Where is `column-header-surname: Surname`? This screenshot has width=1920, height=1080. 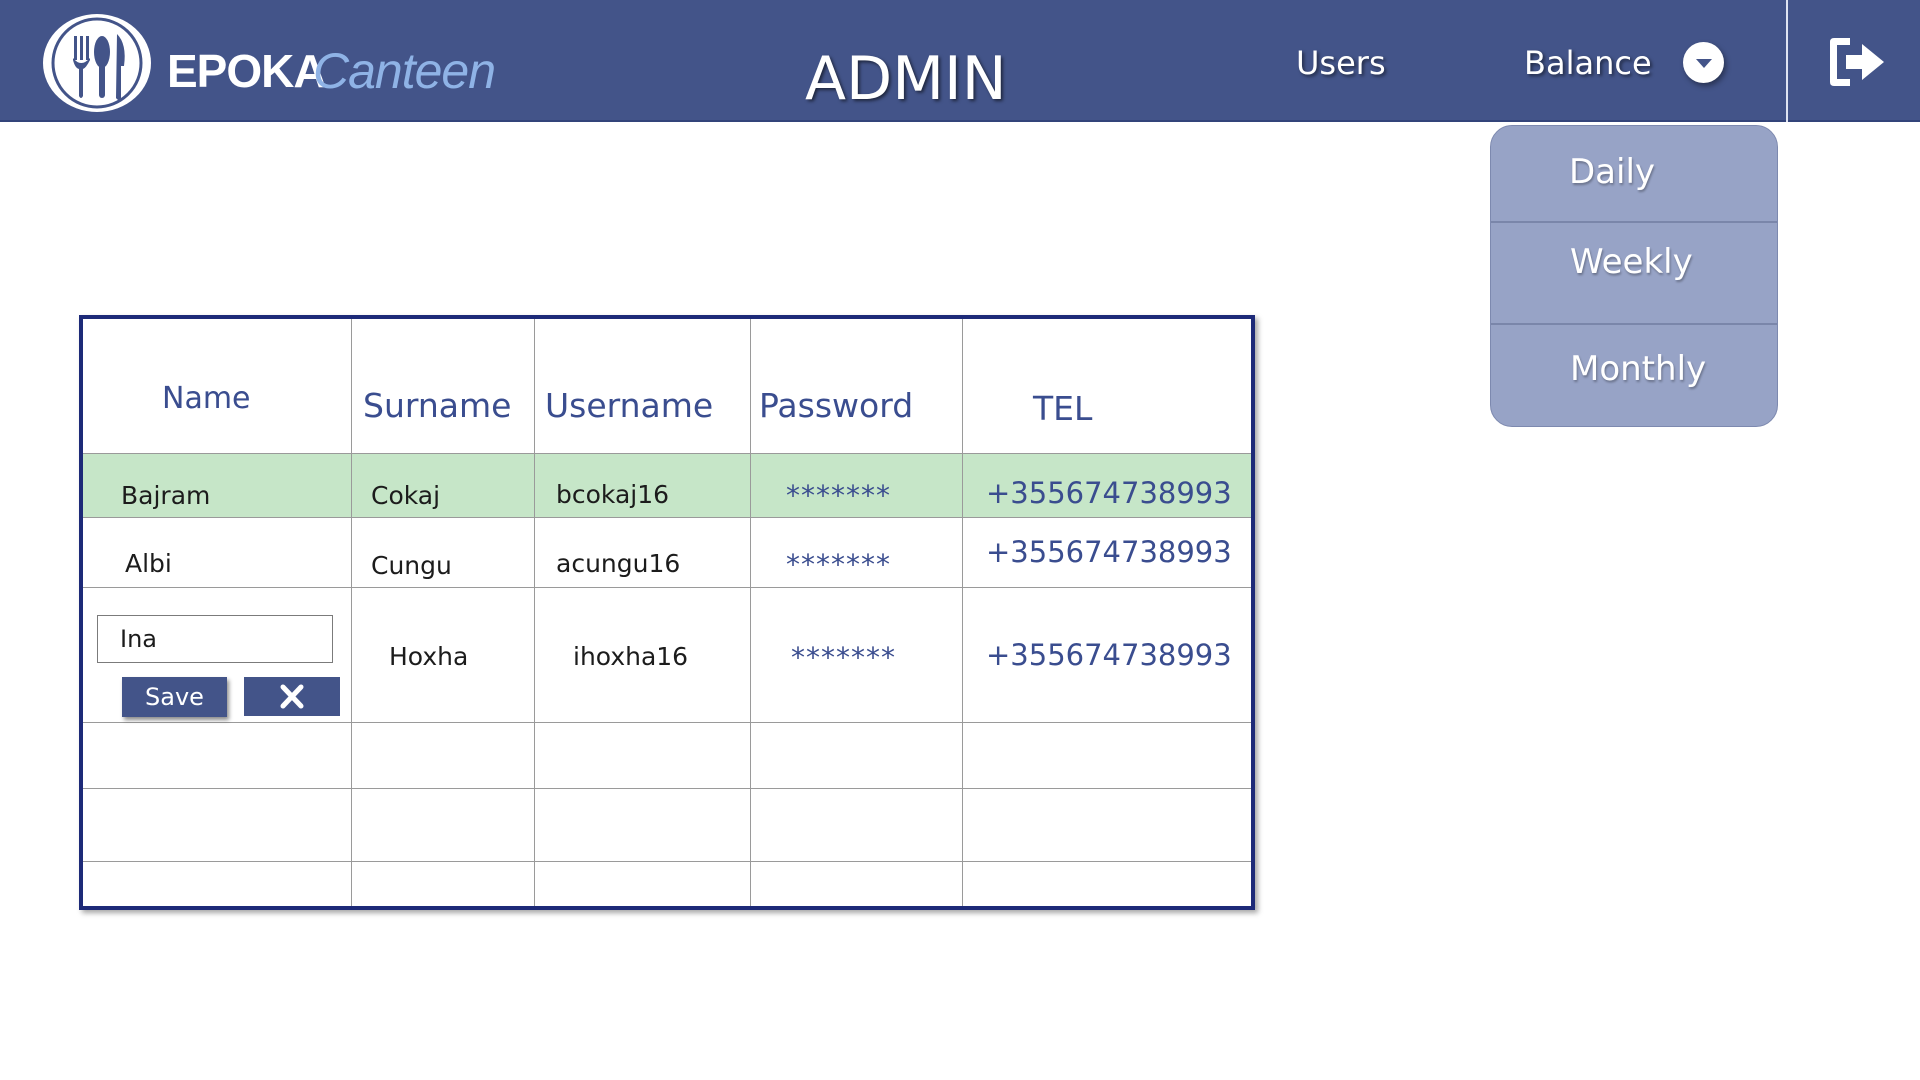
column-header-surname: Surname is located at coordinates (437, 405).